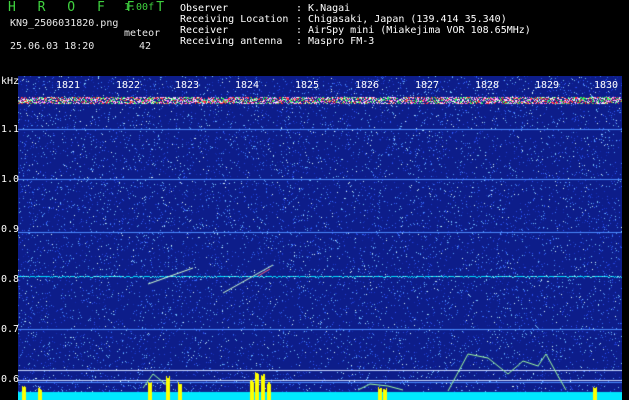 Image resolution: width=629 pixels, height=400 pixels. What do you see at coordinates (10, 279) in the screenshot?
I see `y-tick-0-8: 0.8` at bounding box center [10, 279].